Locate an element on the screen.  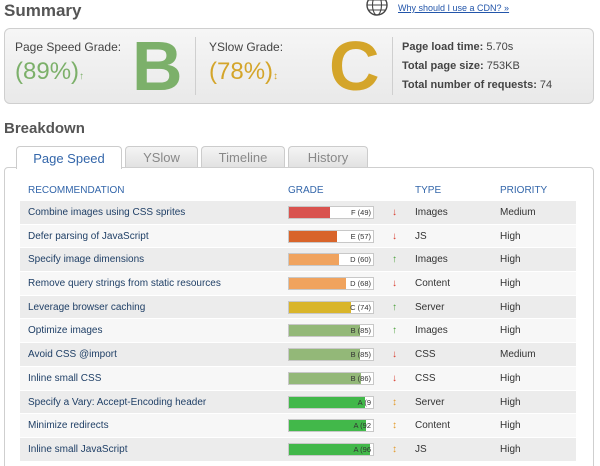
table-row: Avoid CSS @import B (85) ↓ CSS Medium is located at coordinates (298, 355).